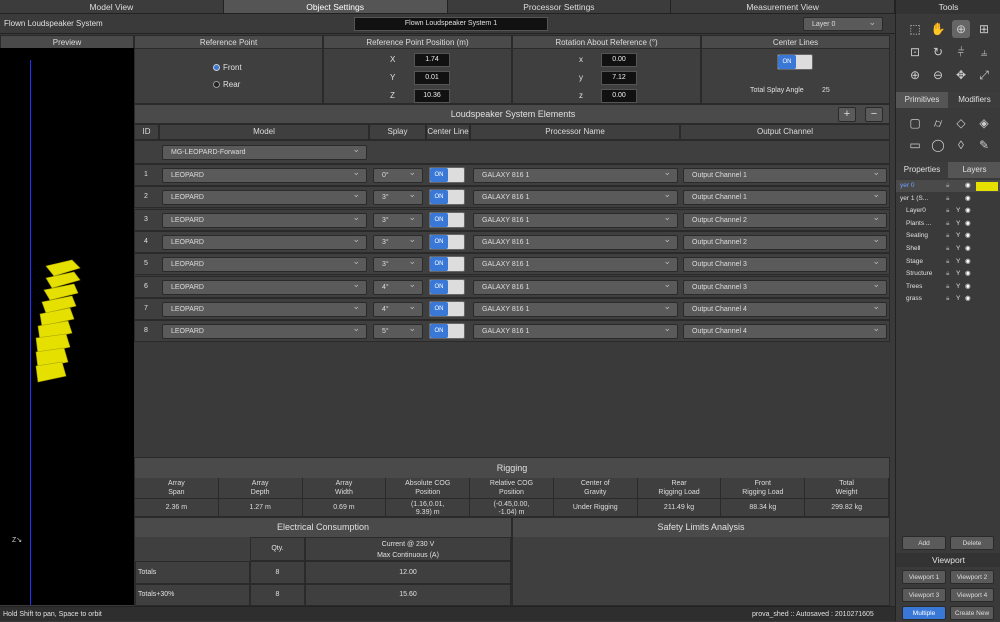 The width and height of the screenshot is (1000, 622). I want to click on front-radio: Front, so click(227, 67).